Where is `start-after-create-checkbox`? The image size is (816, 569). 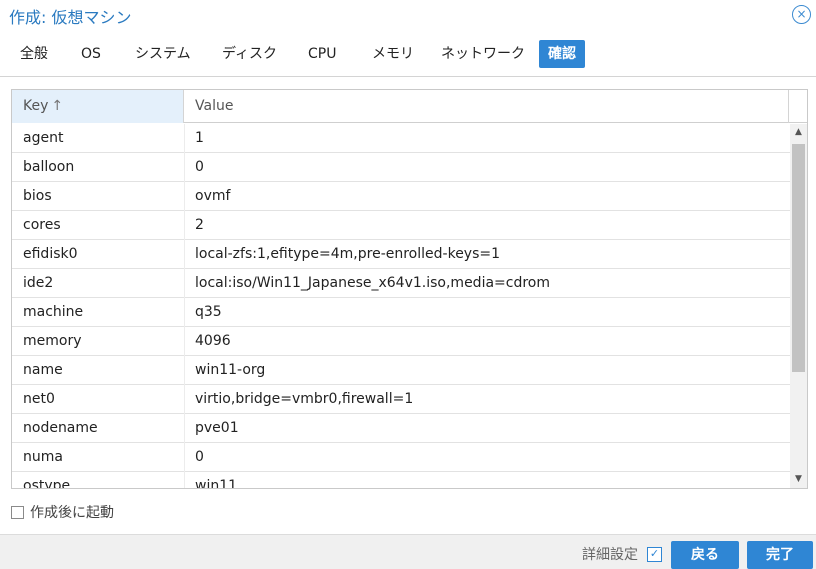 start-after-create-checkbox is located at coordinates (17, 512).